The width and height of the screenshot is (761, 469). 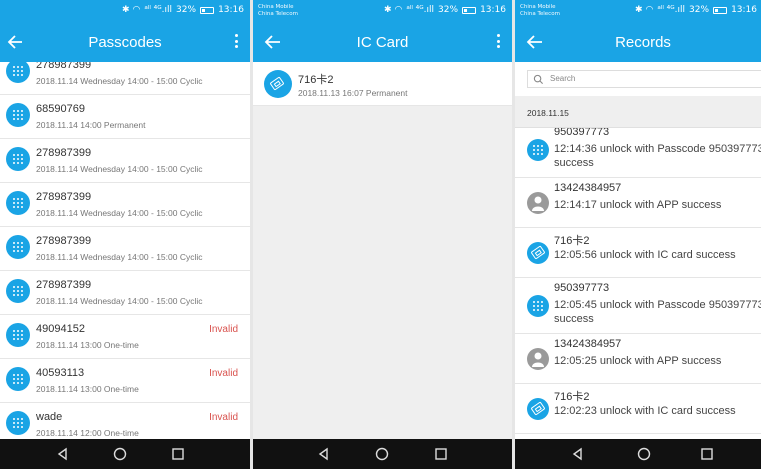 I want to click on date-section-header: 2018.11.15, so click(x=638, y=112).